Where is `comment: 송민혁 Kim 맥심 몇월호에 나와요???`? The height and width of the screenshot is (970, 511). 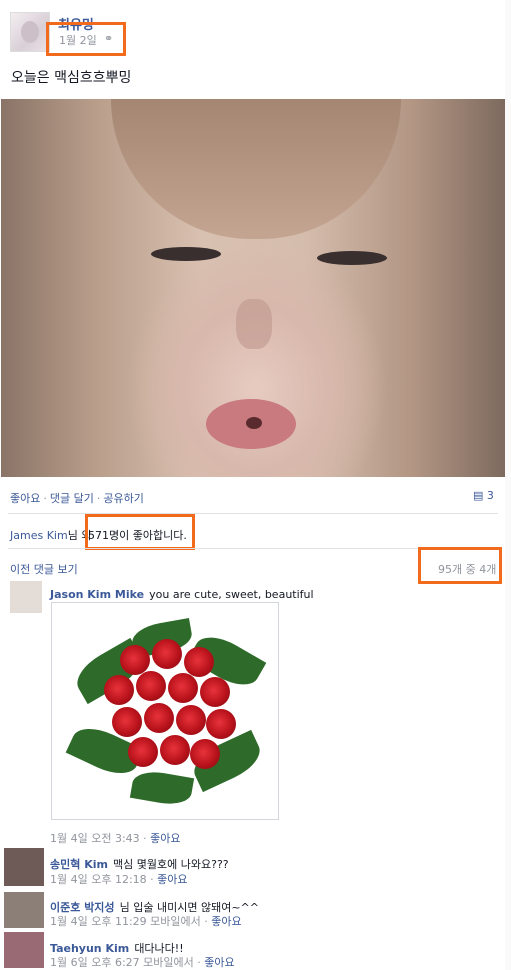 comment: 송민혁 Kim 맥심 몇월호에 나와요??? is located at coordinates (270, 862).